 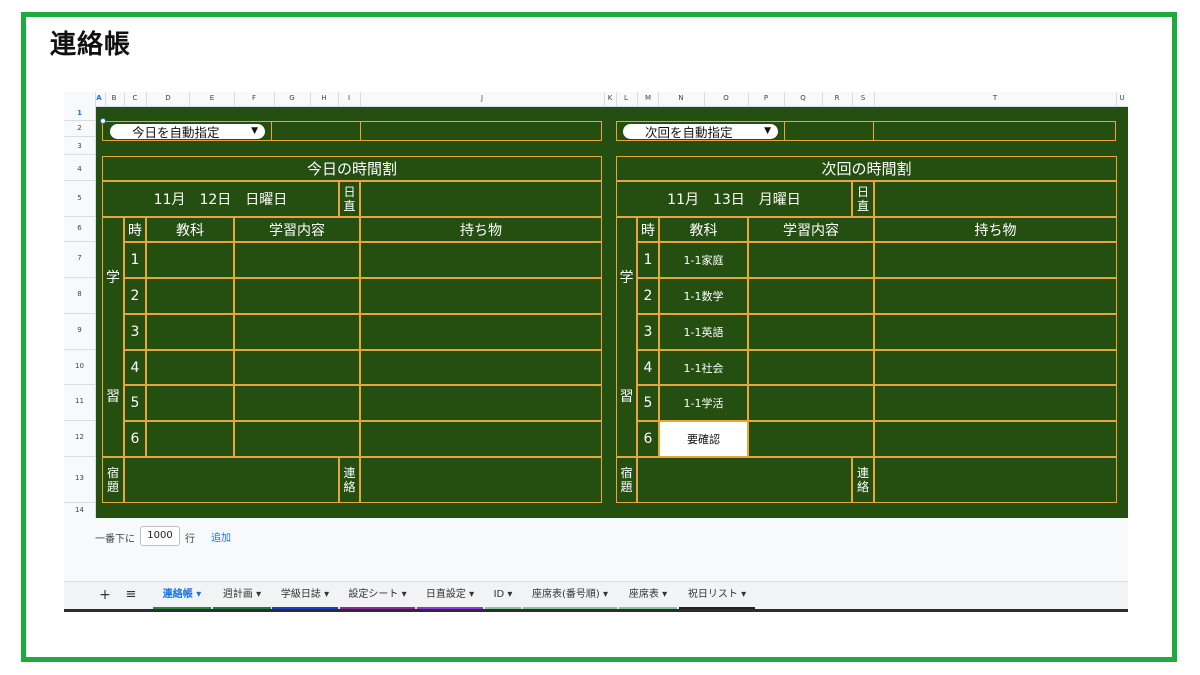 I want to click on tab-zasekihyo-bango: 座席表(番号順) ▾, so click(x=570, y=596).